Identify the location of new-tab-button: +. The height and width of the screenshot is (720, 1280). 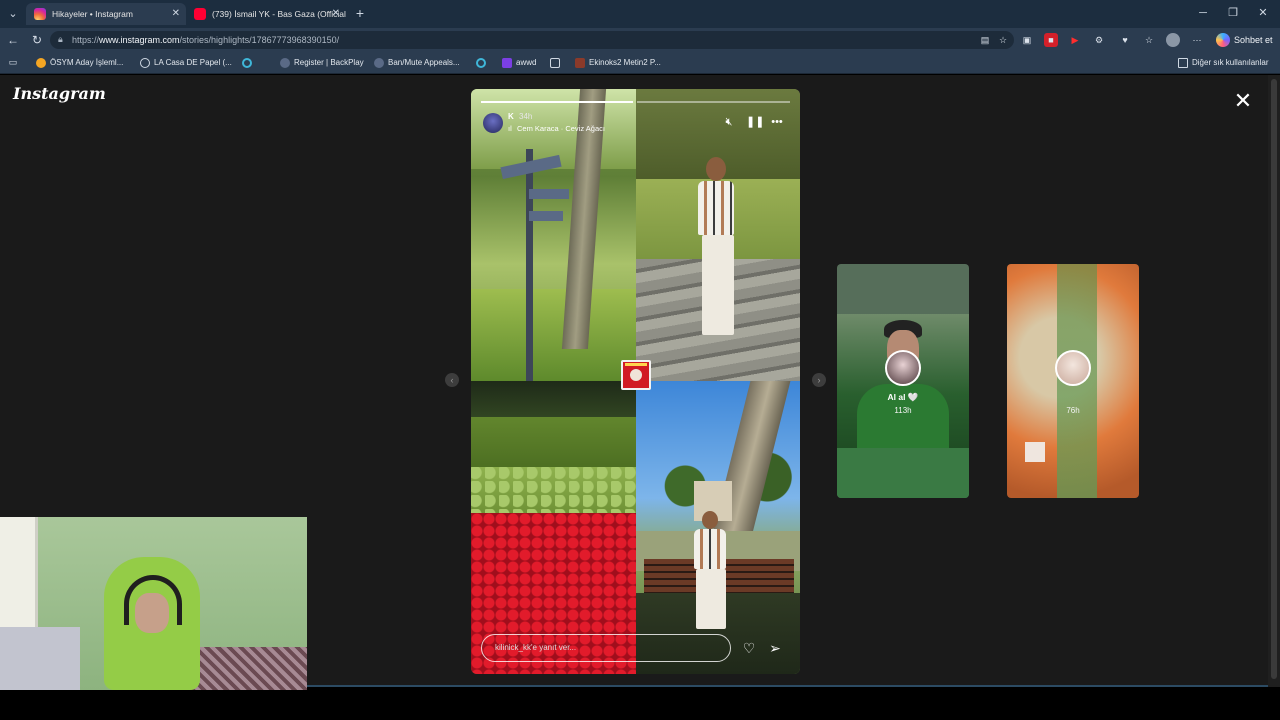
(360, 13).